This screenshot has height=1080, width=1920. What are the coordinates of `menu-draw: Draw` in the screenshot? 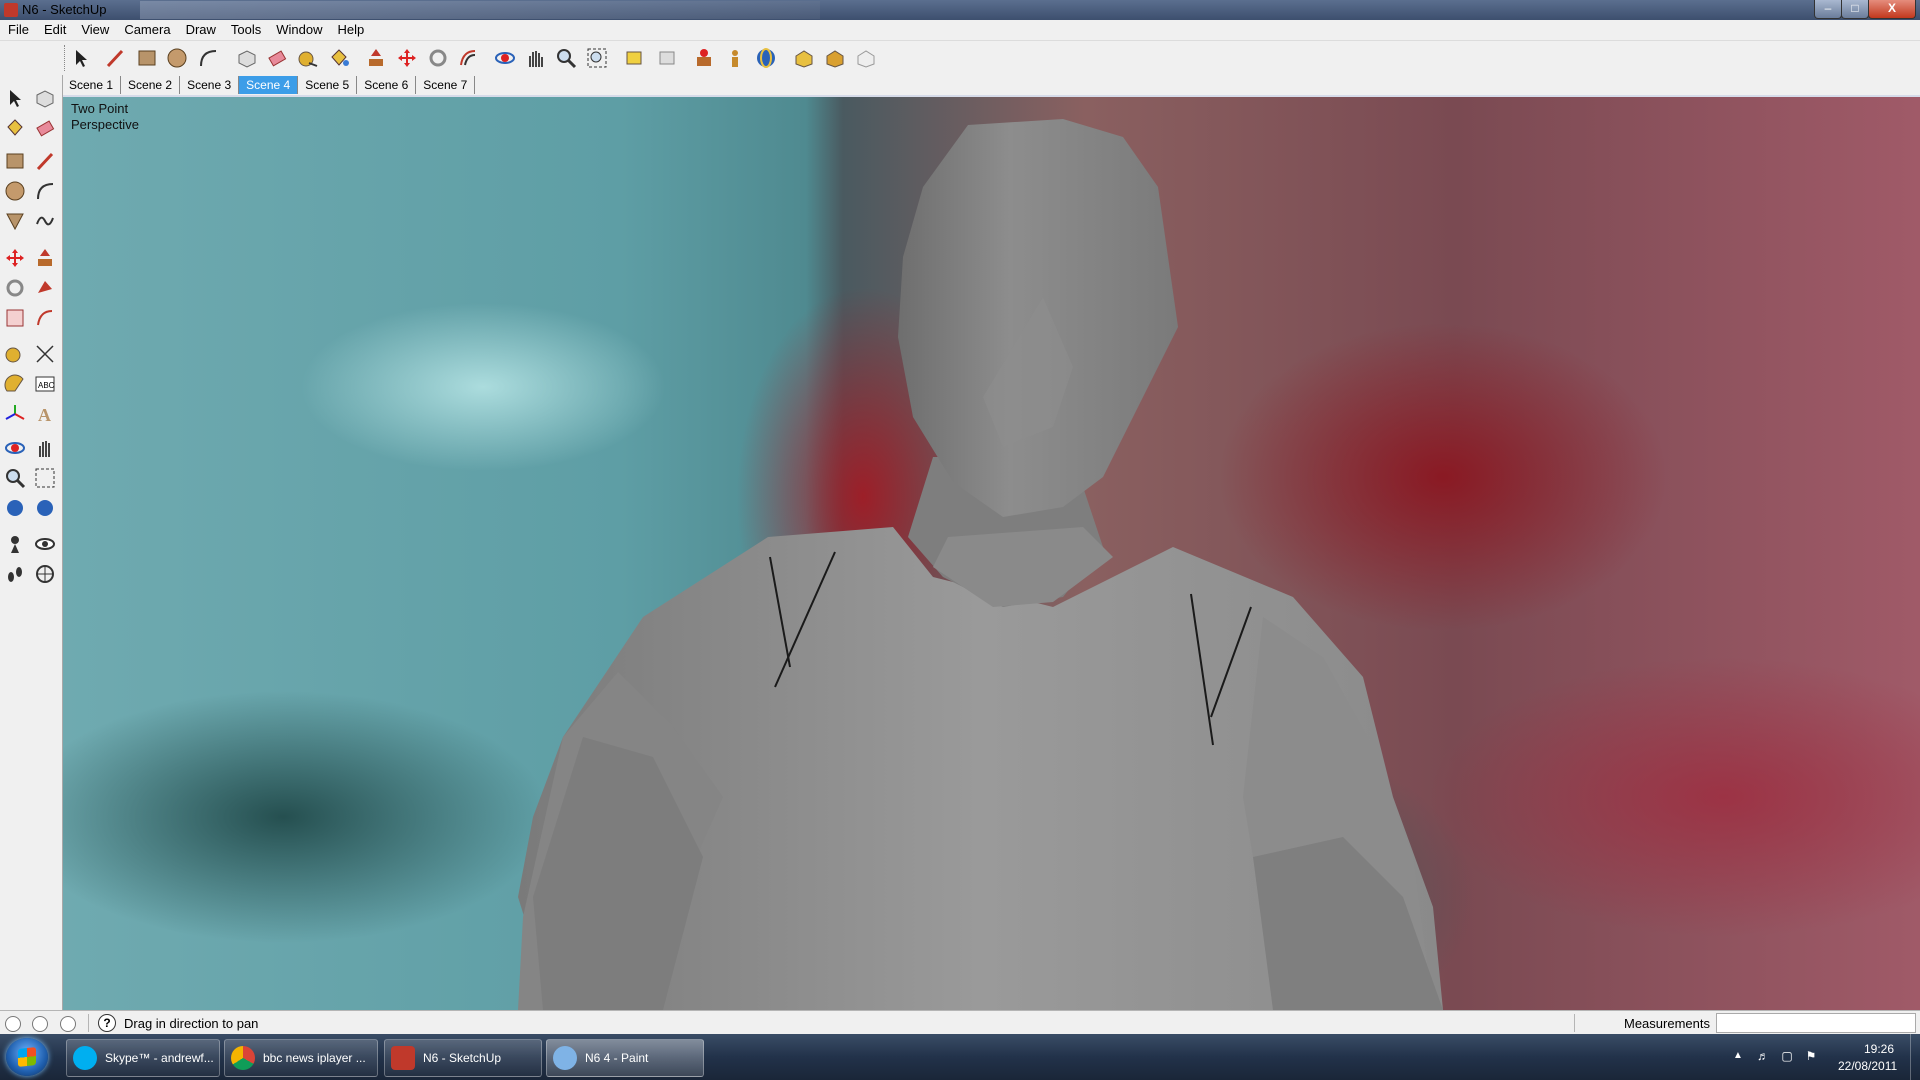 It's located at (200, 28).